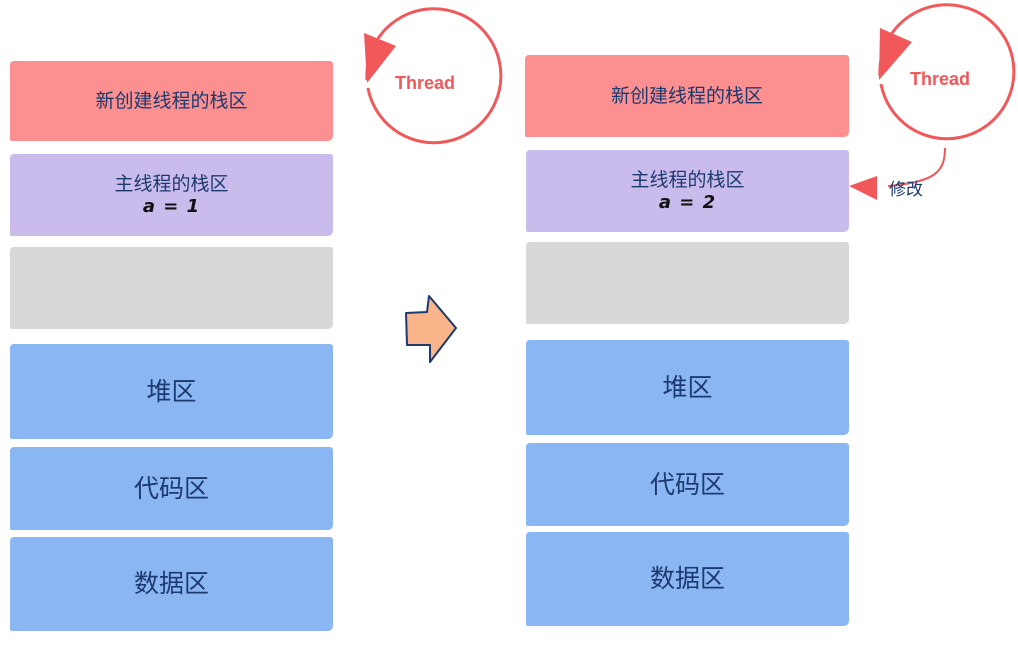  I want to click on modify-label: 修改, so click(906, 190).